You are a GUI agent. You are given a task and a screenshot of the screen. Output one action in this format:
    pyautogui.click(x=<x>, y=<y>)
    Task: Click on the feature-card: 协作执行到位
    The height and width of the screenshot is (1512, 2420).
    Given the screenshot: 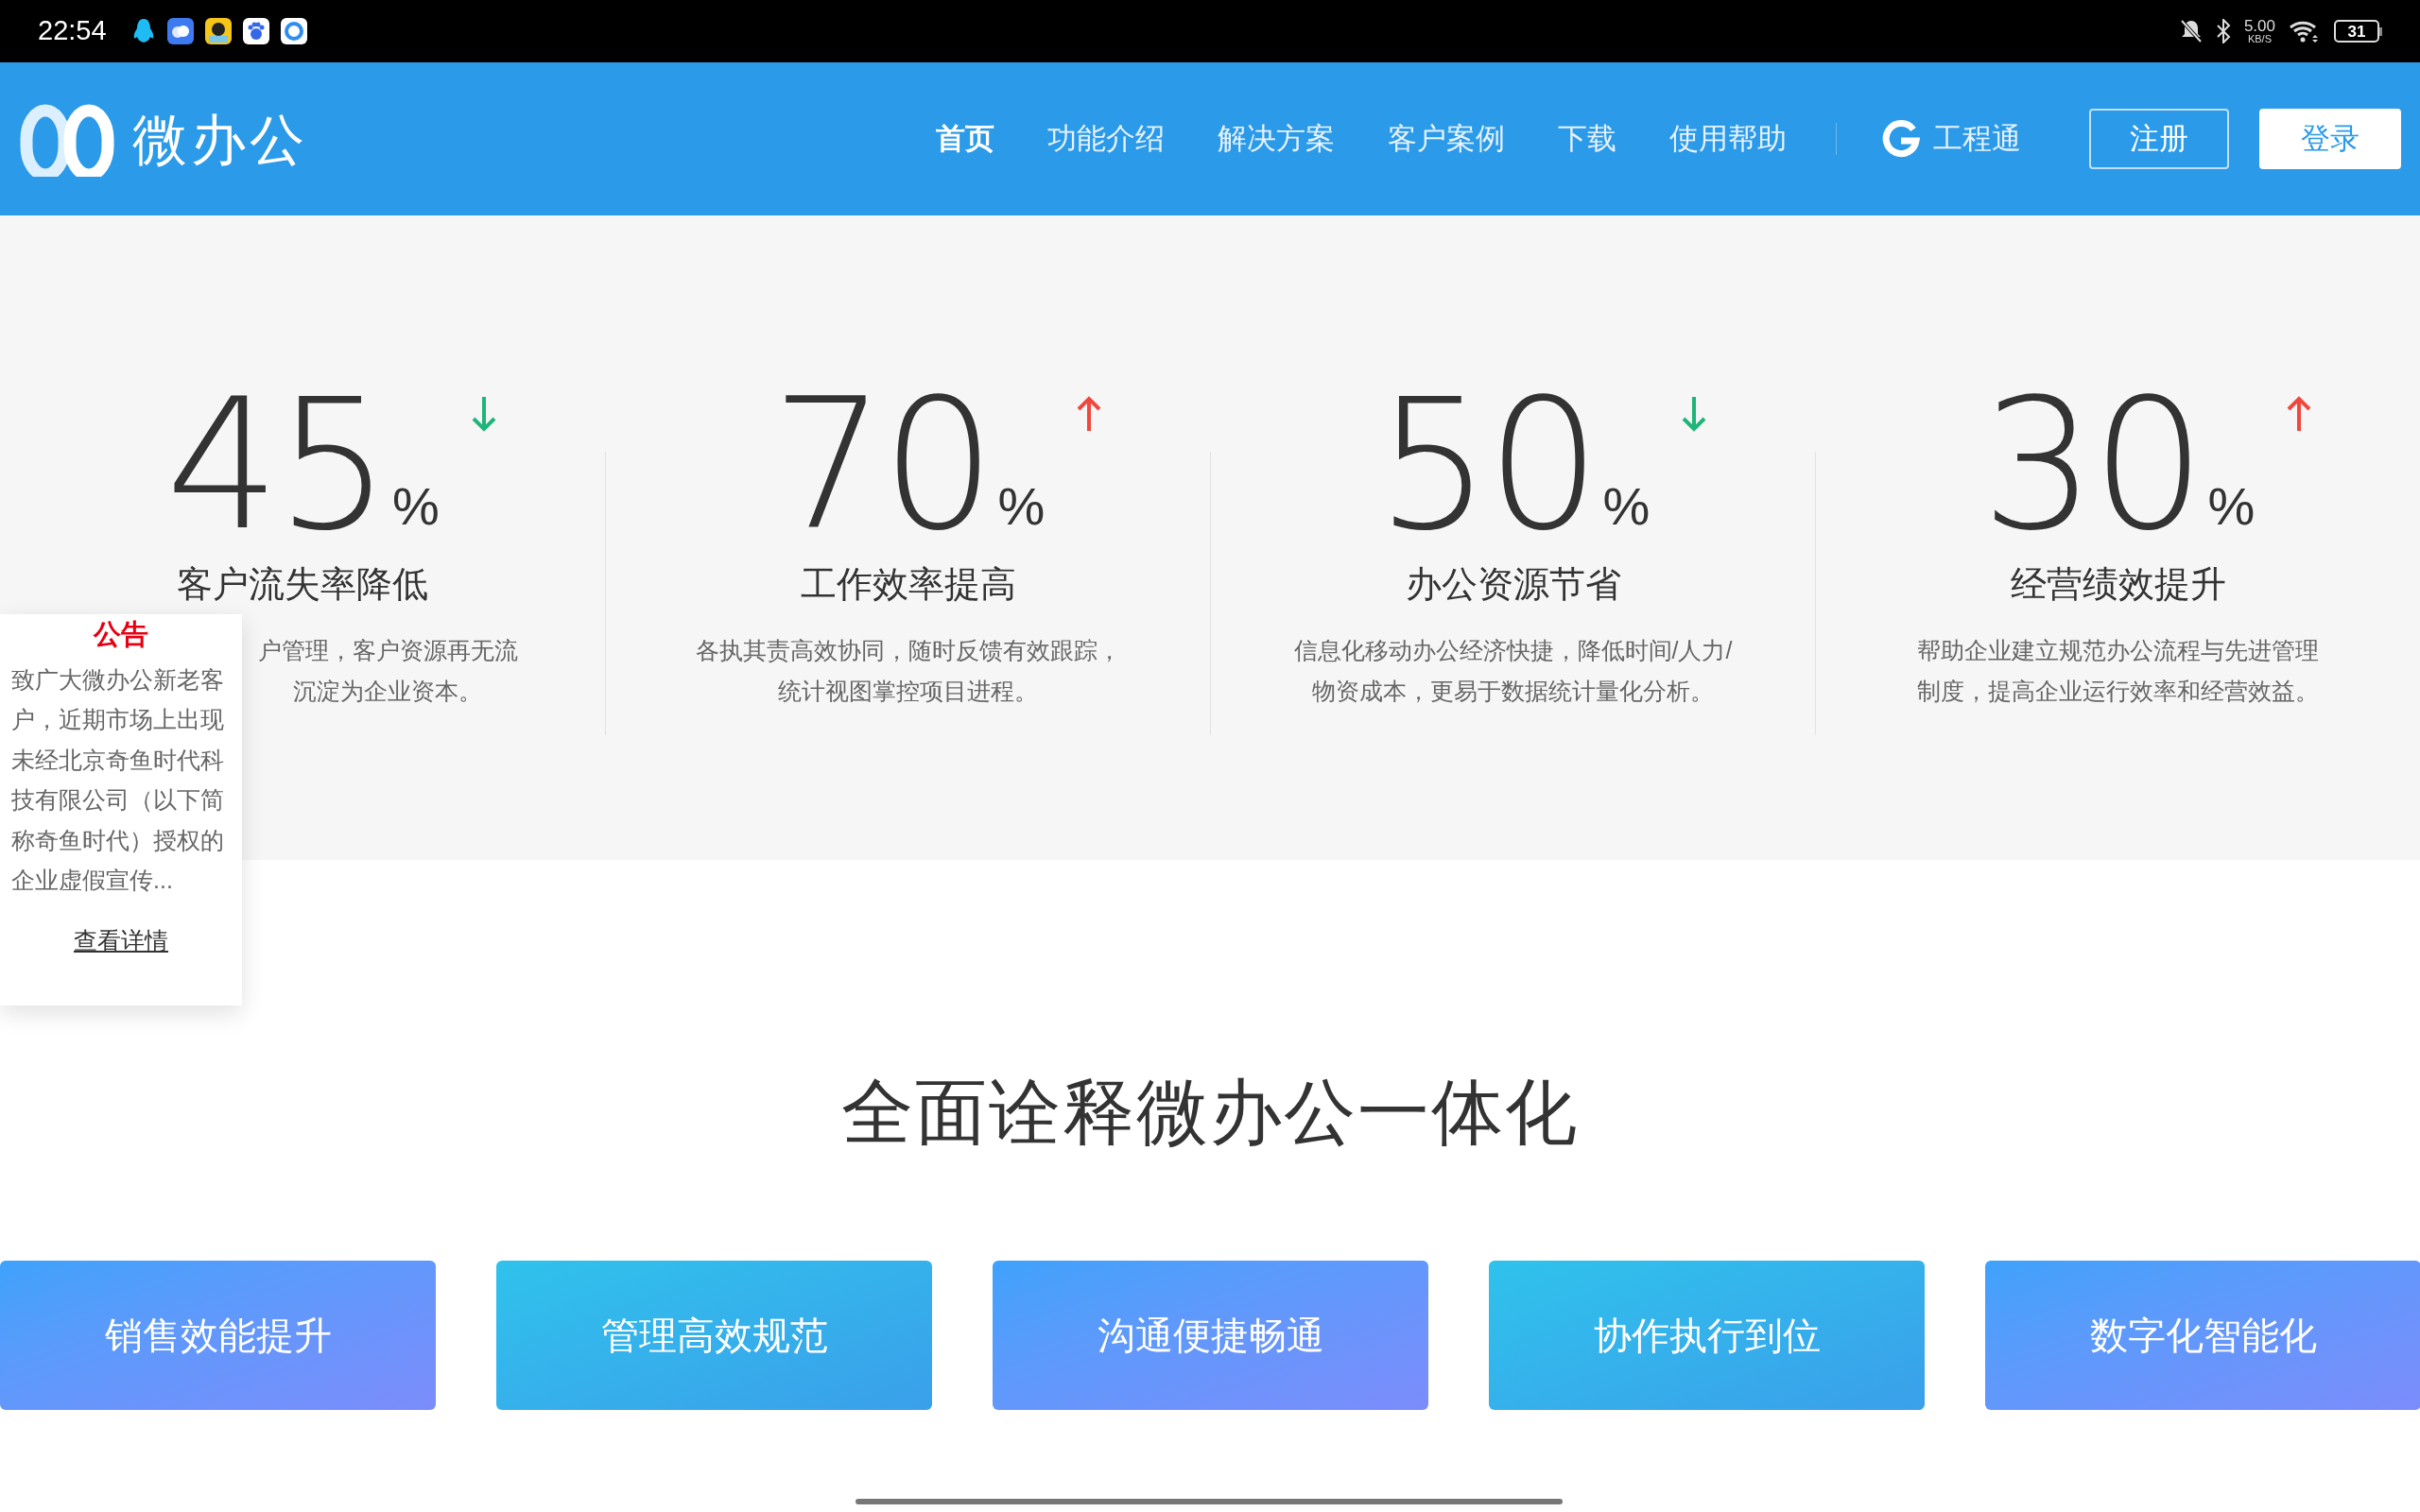 What is the action you would take?
    pyautogui.click(x=1707, y=1335)
    